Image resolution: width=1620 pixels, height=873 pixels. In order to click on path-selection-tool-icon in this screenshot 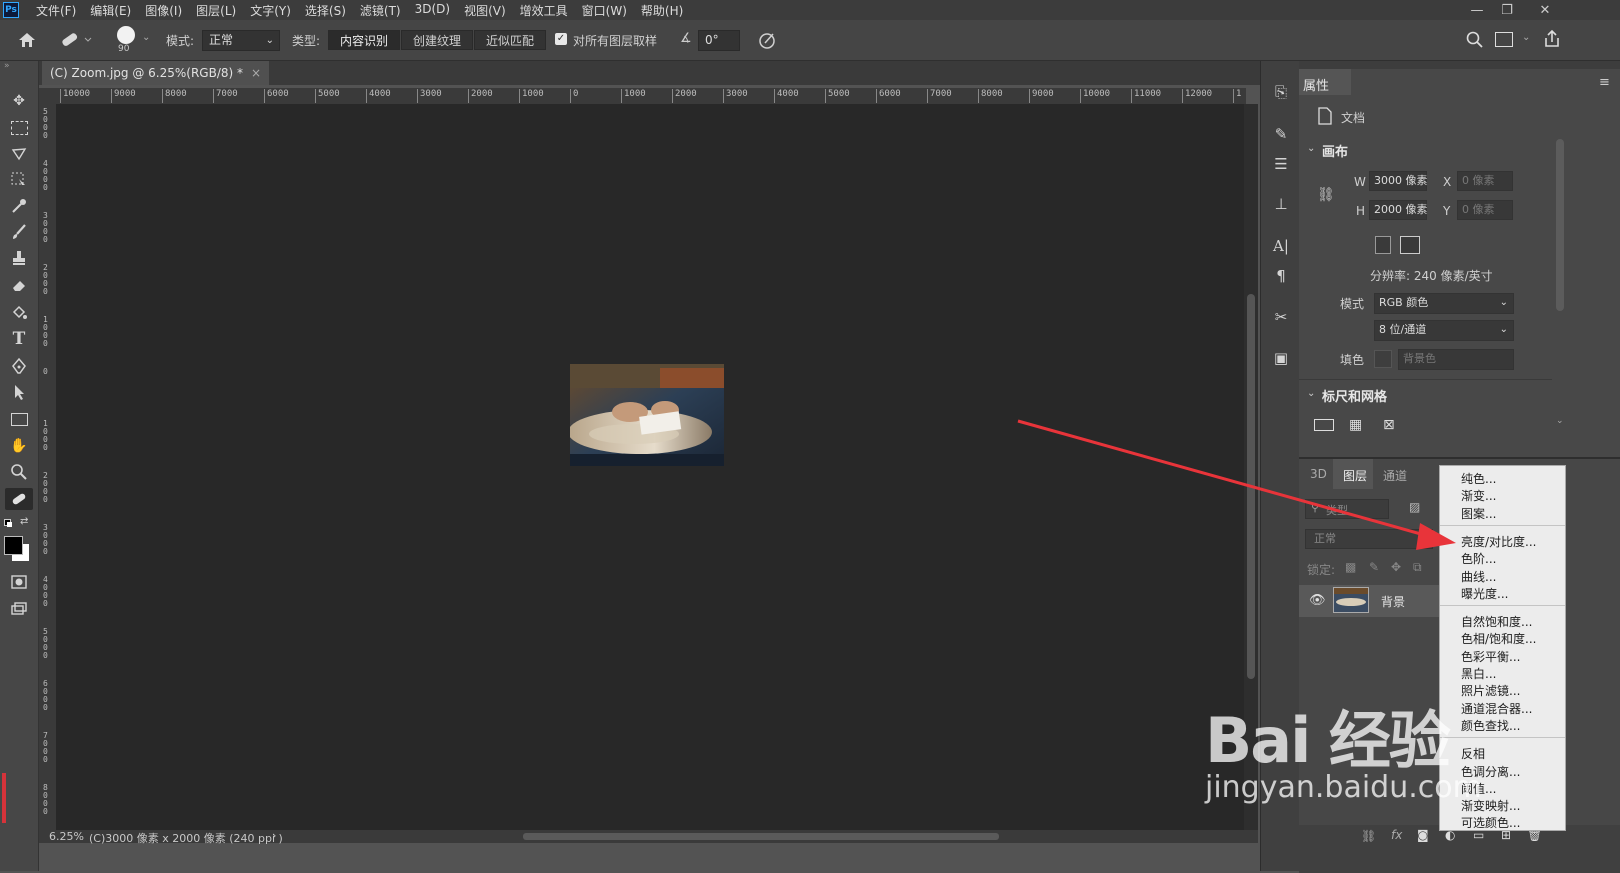, I will do `click(19, 392)`.